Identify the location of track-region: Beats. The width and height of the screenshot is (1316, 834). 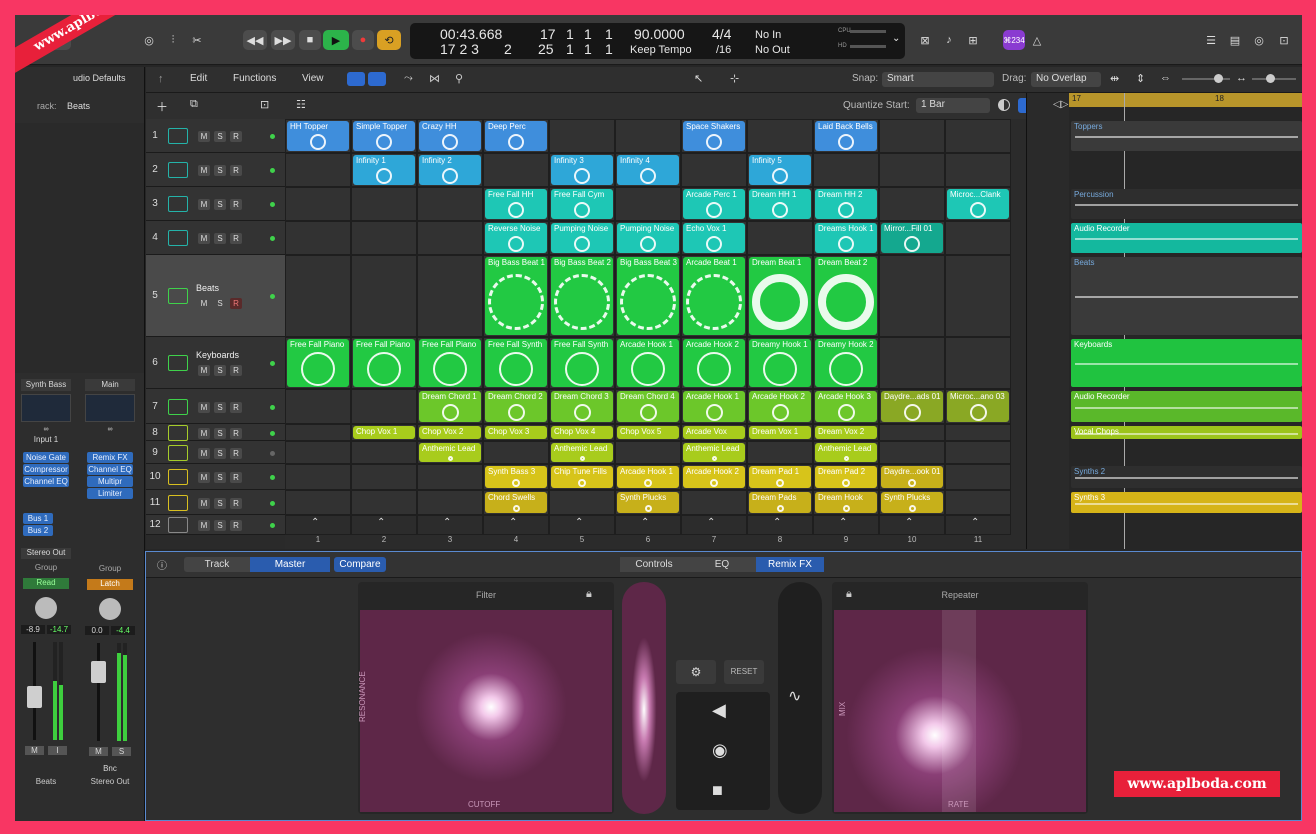
(1186, 296).